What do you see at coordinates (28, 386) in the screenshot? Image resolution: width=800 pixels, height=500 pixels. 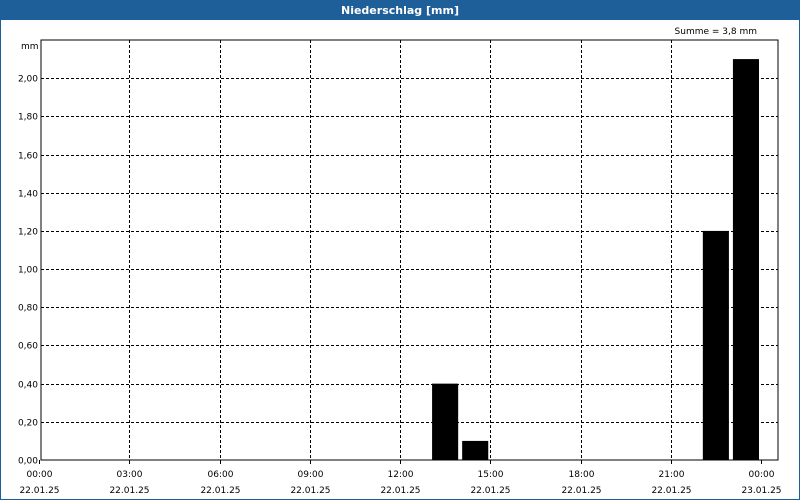 I see `y-tick-label: 0,40` at bounding box center [28, 386].